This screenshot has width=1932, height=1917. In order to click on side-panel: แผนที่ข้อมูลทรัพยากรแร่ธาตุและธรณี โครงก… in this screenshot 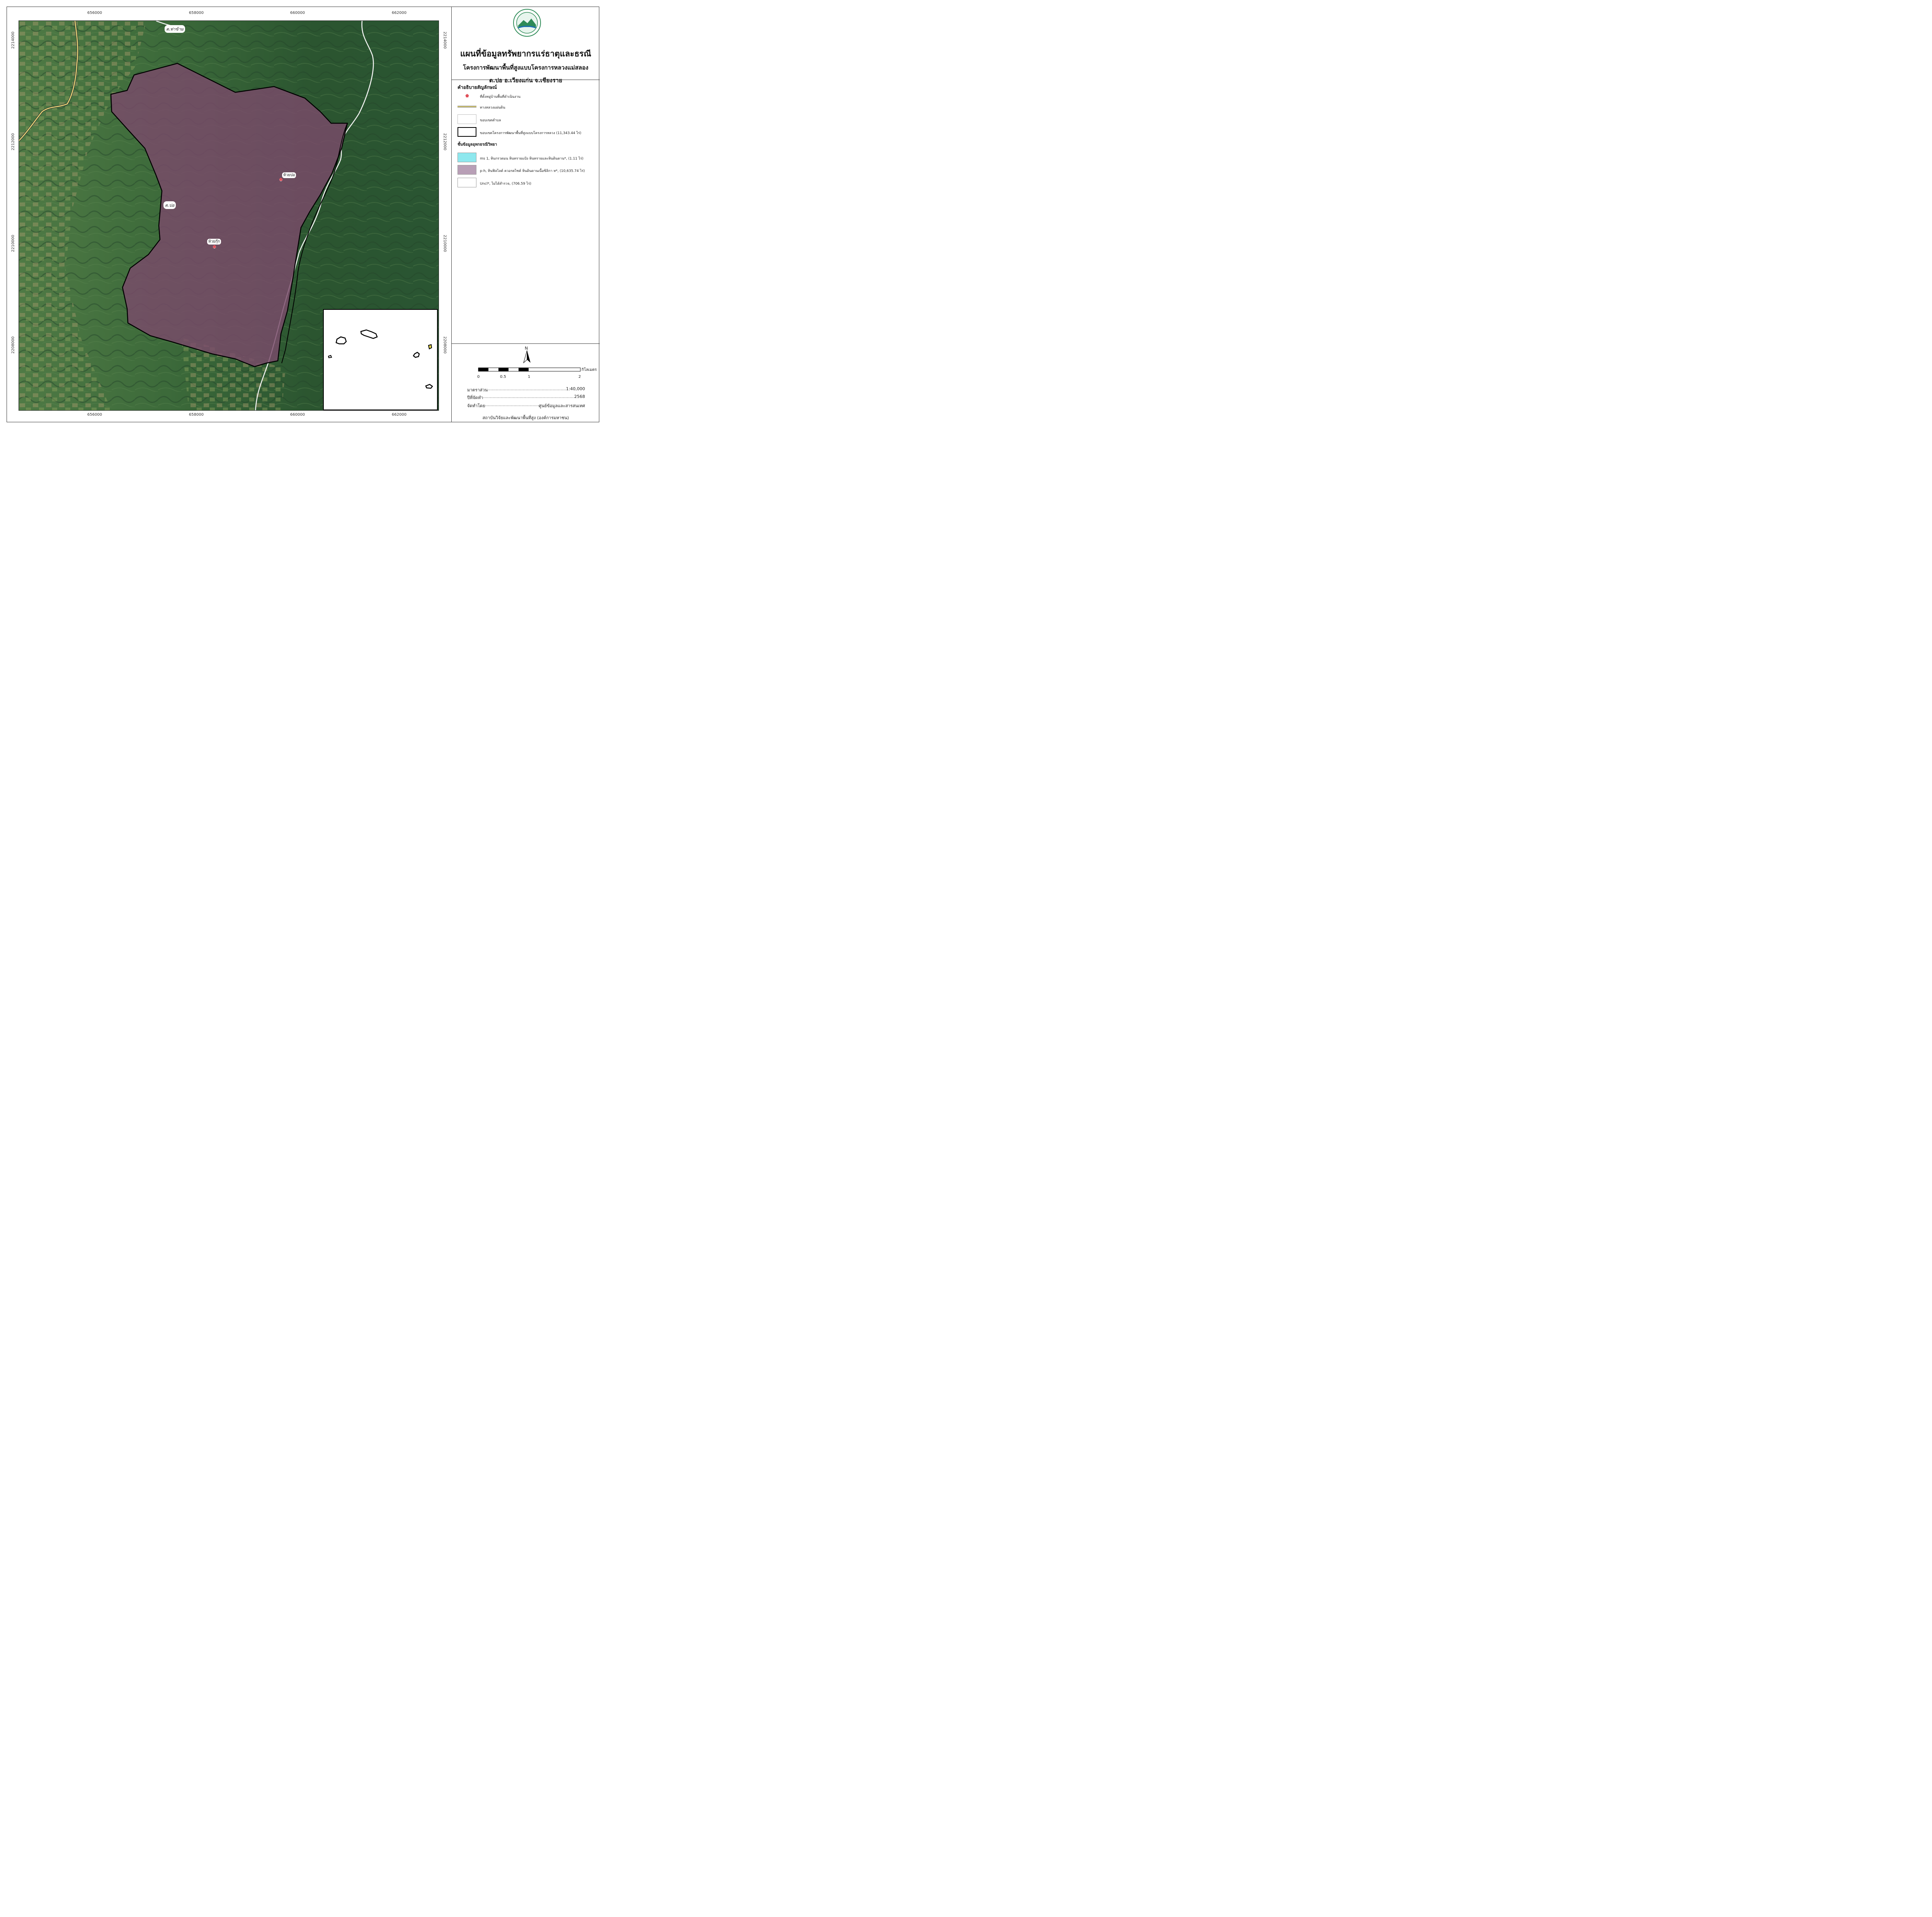, I will do `click(525, 214)`.